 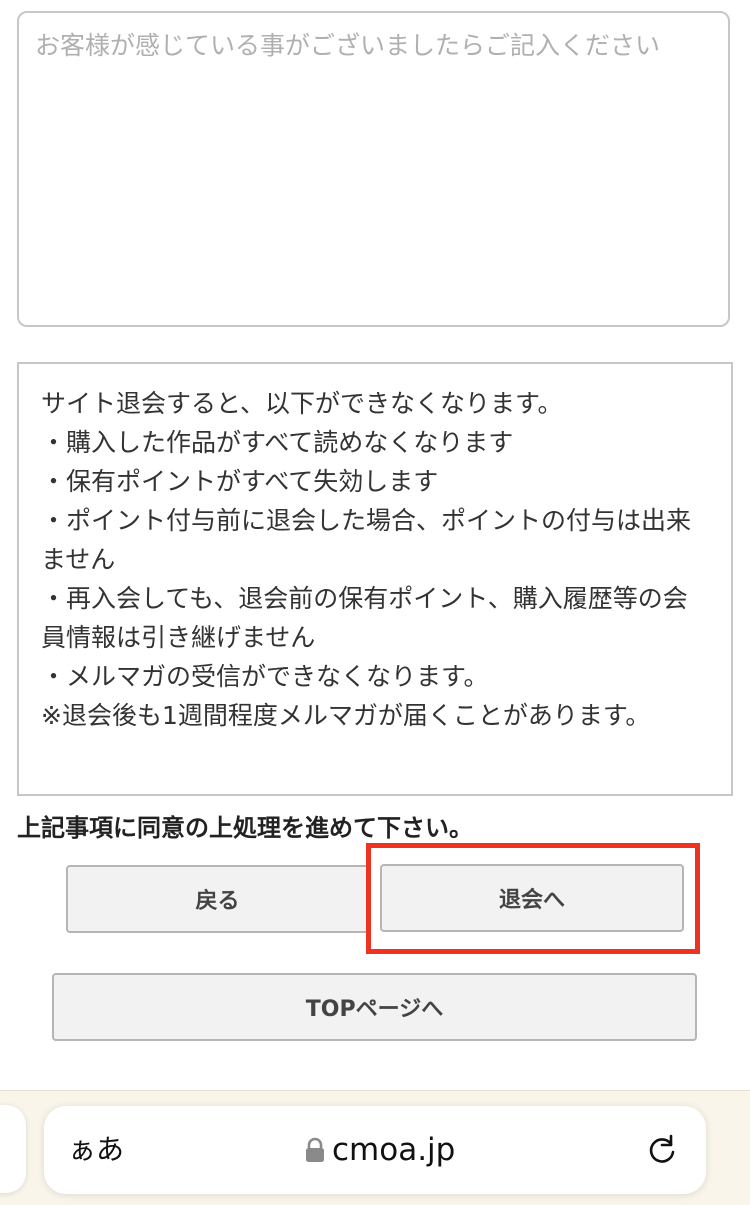 What do you see at coordinates (346, 715) in the screenshot?
I see `notice-line-newsletter-delay: ※退会後も1週間程度メルマガが届くことがあります。` at bounding box center [346, 715].